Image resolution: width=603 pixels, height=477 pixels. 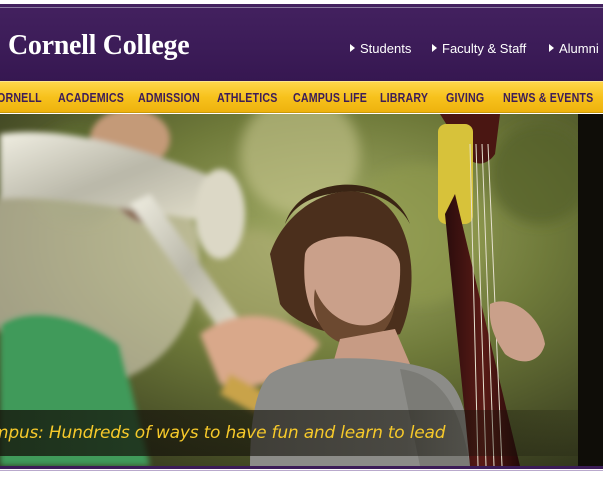 I want to click on nav-item-athletics: ATHLETICS, so click(x=247, y=97).